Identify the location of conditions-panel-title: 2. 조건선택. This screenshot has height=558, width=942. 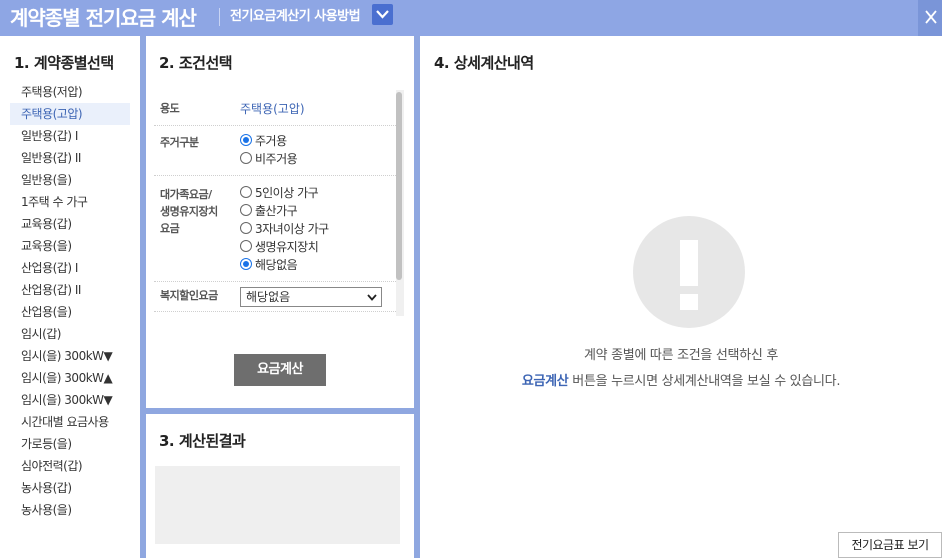
(196, 63).